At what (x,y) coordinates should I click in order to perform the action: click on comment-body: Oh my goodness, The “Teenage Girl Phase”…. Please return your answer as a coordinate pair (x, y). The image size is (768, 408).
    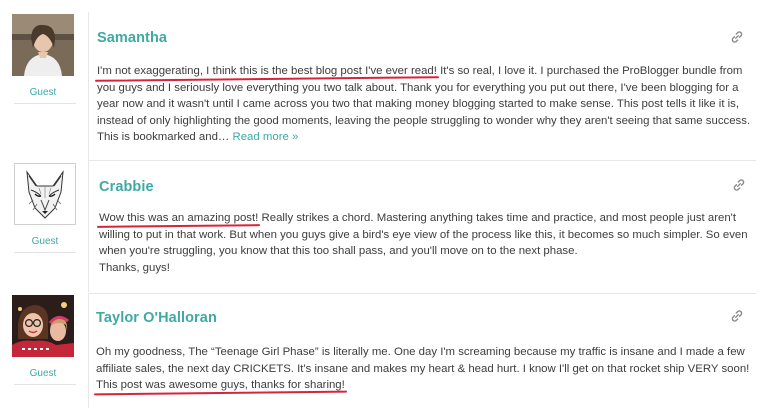
    Looking at the image, I should click on (426, 369).